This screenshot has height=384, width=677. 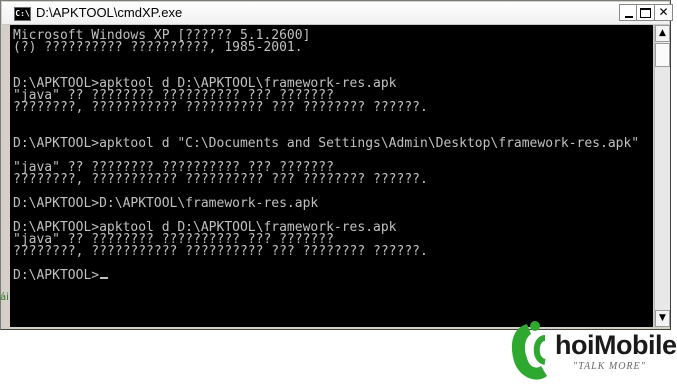 What do you see at coordinates (662, 176) in the screenshot?
I see `vertical-scrollbar: ▲ ▼` at bounding box center [662, 176].